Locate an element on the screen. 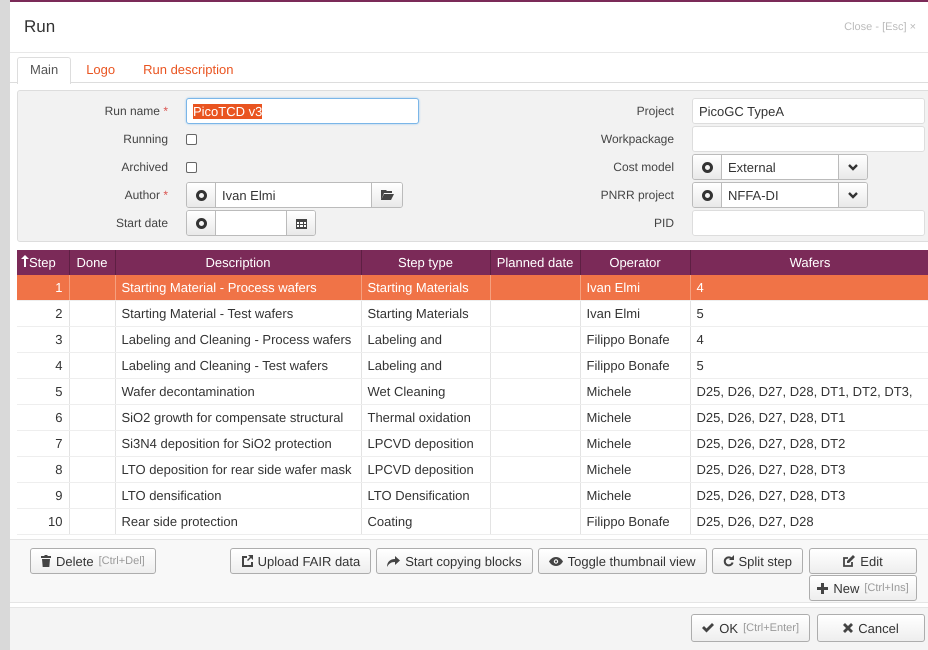  dropdown-field: External is located at coordinates (780, 167).